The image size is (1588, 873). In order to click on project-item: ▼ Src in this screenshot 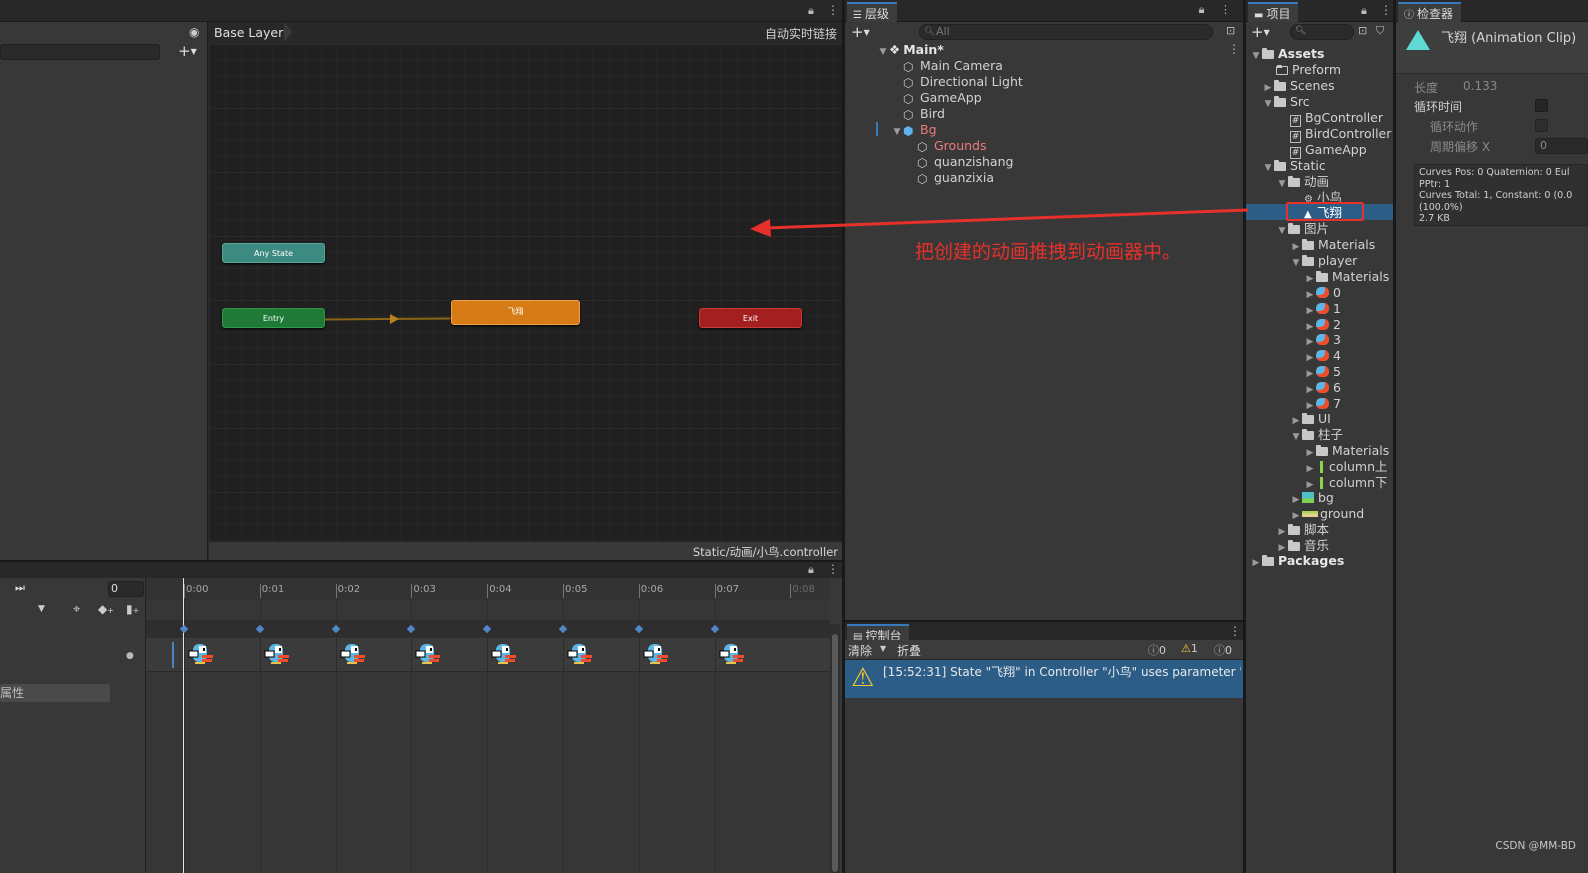, I will do `click(1286, 102)`.